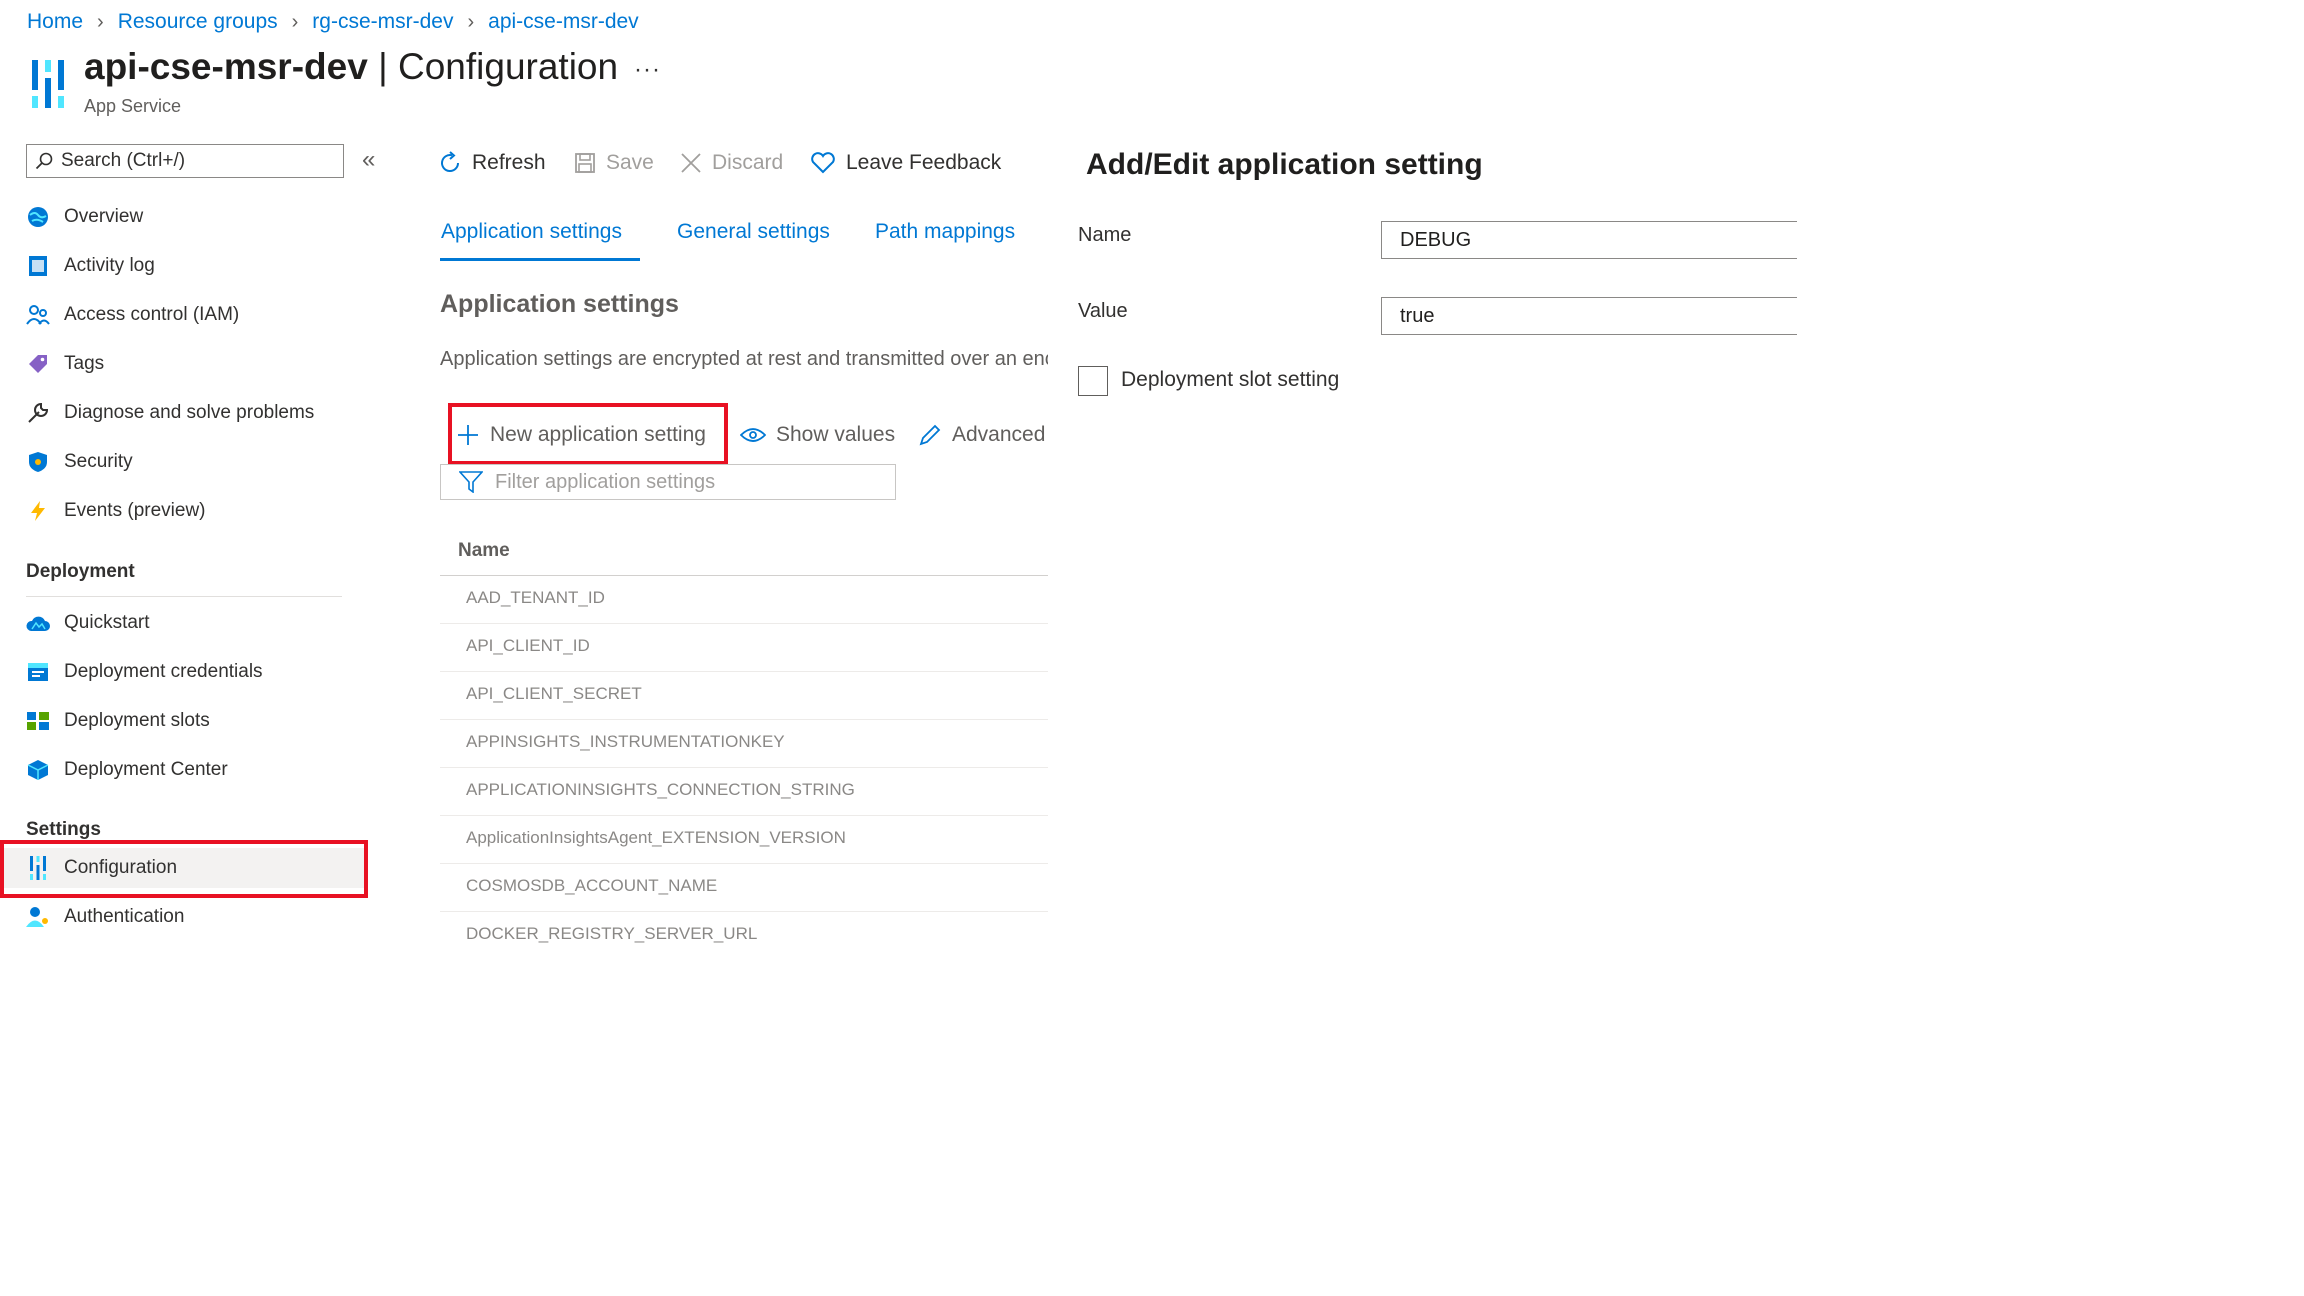 The image size is (2304, 1296). Describe the element at coordinates (80, 571) in the screenshot. I see `section-title-deployment: Deployment` at that location.